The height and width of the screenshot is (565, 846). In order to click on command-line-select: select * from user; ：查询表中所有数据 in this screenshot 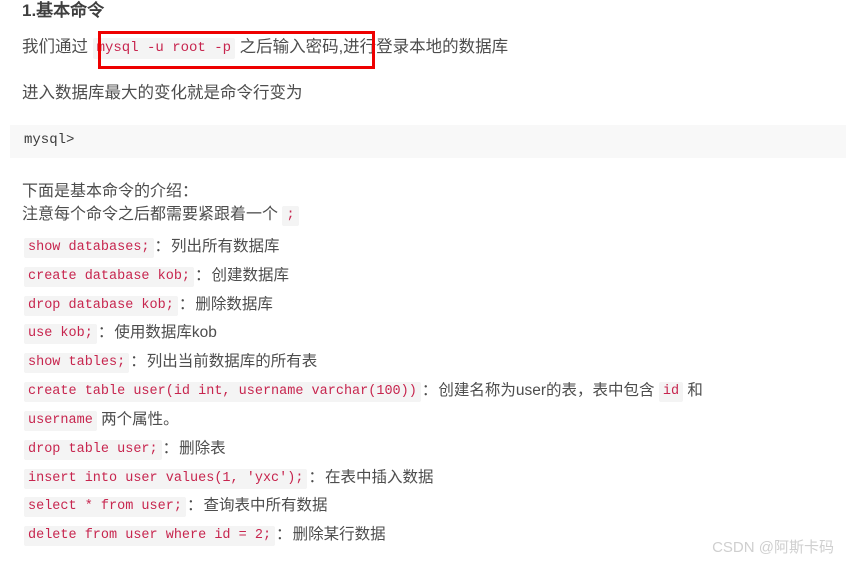, I will do `click(175, 506)`.